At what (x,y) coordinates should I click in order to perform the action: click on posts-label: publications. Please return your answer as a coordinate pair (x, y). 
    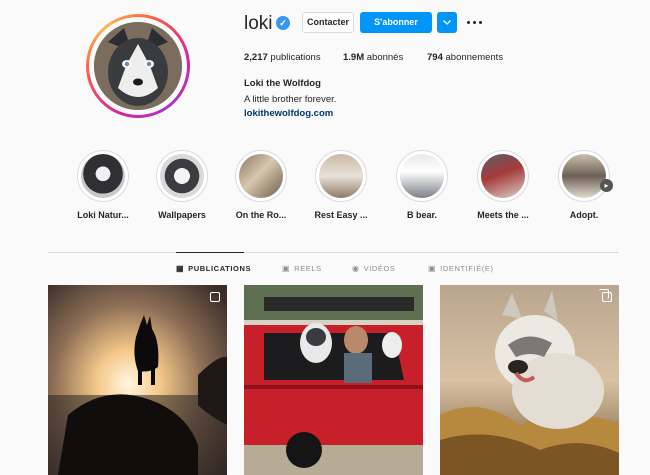
    Looking at the image, I should click on (295, 57).